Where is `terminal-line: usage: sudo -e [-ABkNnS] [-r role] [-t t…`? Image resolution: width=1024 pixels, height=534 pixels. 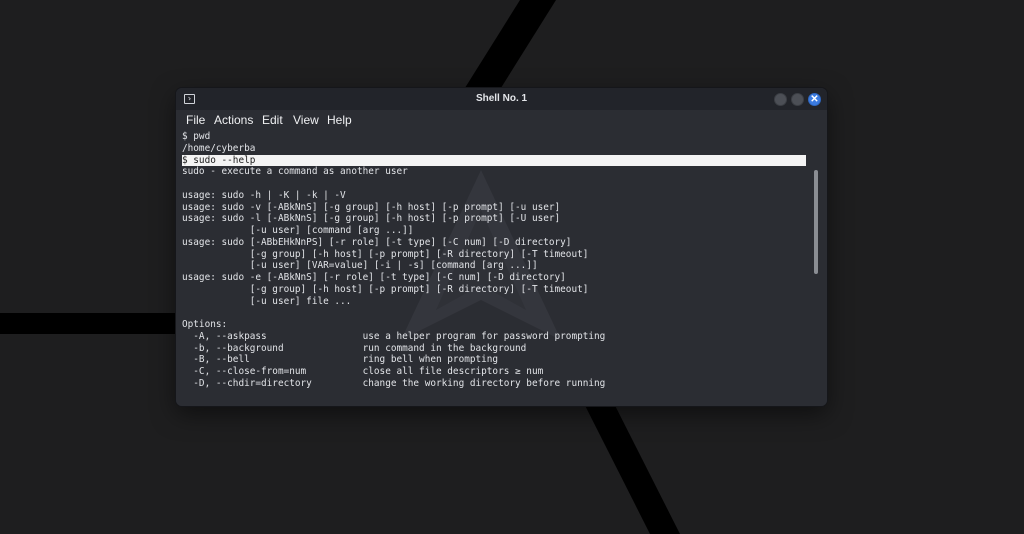 terminal-line: usage: sudo -e [-ABkNnS] [-r role] [-t t… is located at coordinates (374, 277).